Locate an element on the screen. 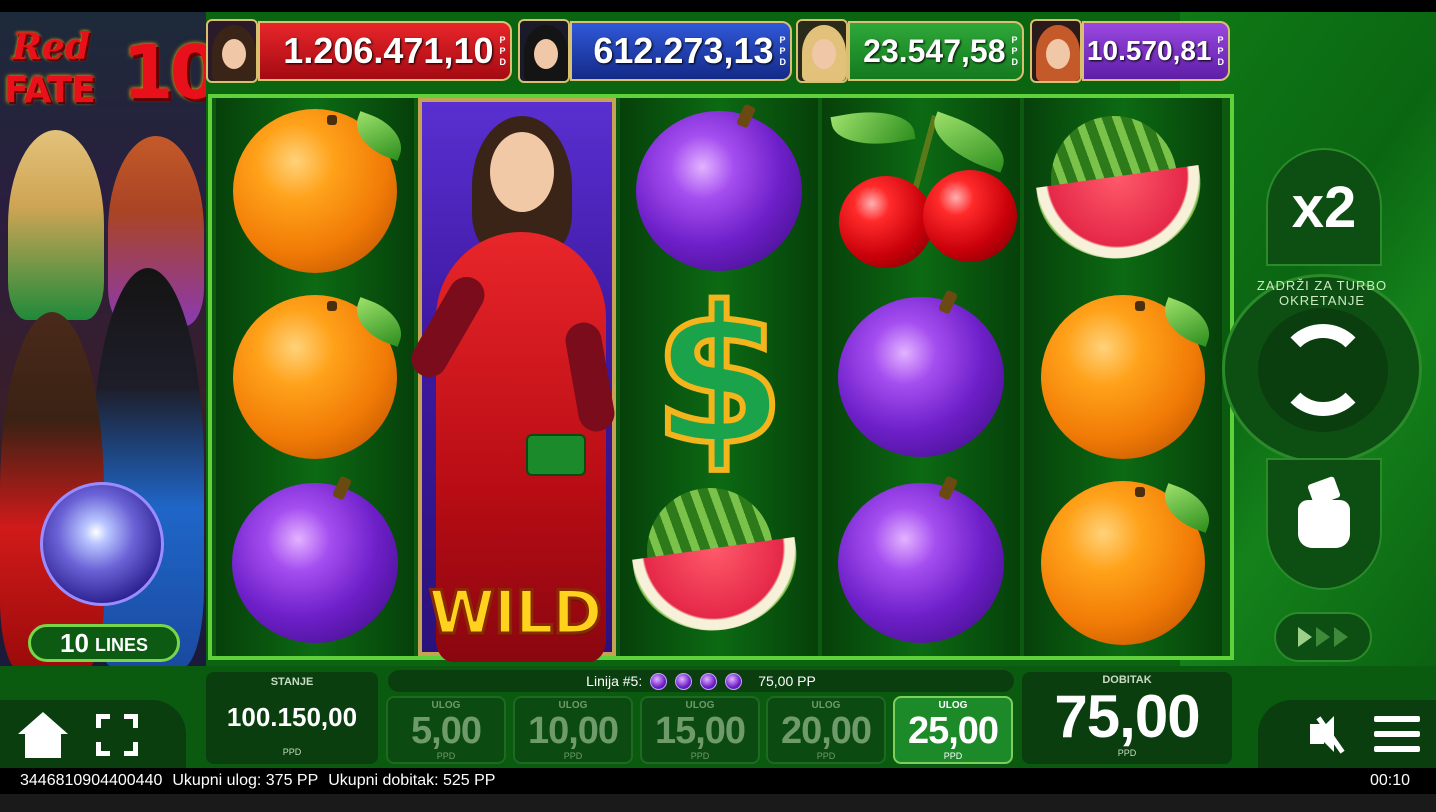 Image resolution: width=1436 pixels, height=812 pixels. line-win-info: Linija #5: 75,00 PP is located at coordinates (701, 681).